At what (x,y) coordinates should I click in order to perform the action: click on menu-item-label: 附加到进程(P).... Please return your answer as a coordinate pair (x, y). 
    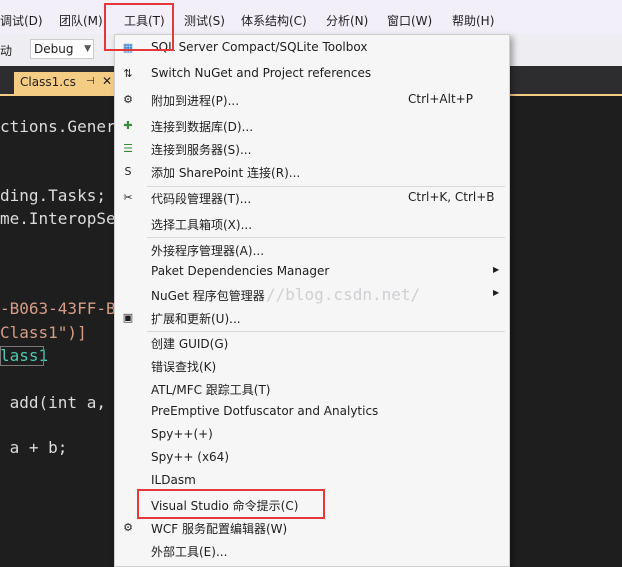
    Looking at the image, I should click on (195, 101).